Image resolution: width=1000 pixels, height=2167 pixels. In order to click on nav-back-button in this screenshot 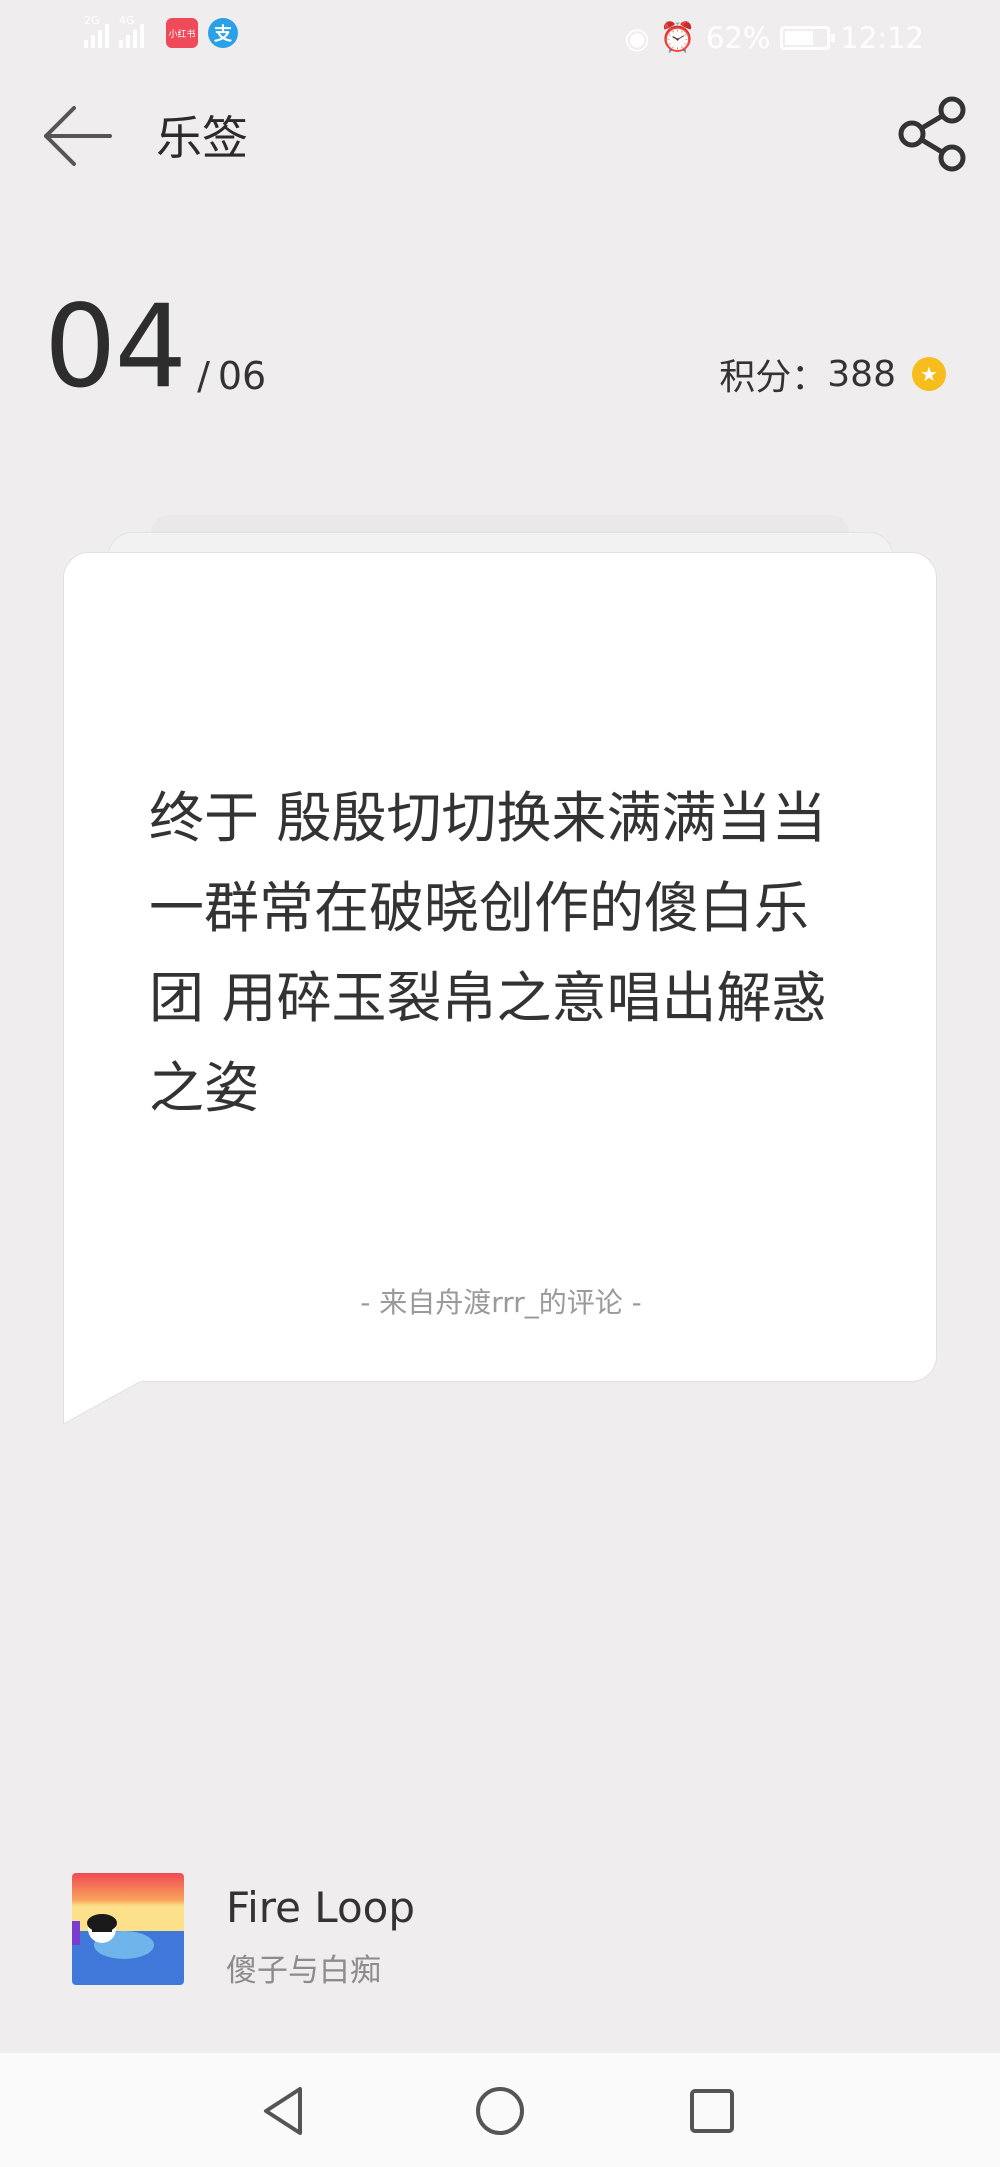, I will do `click(286, 2111)`.